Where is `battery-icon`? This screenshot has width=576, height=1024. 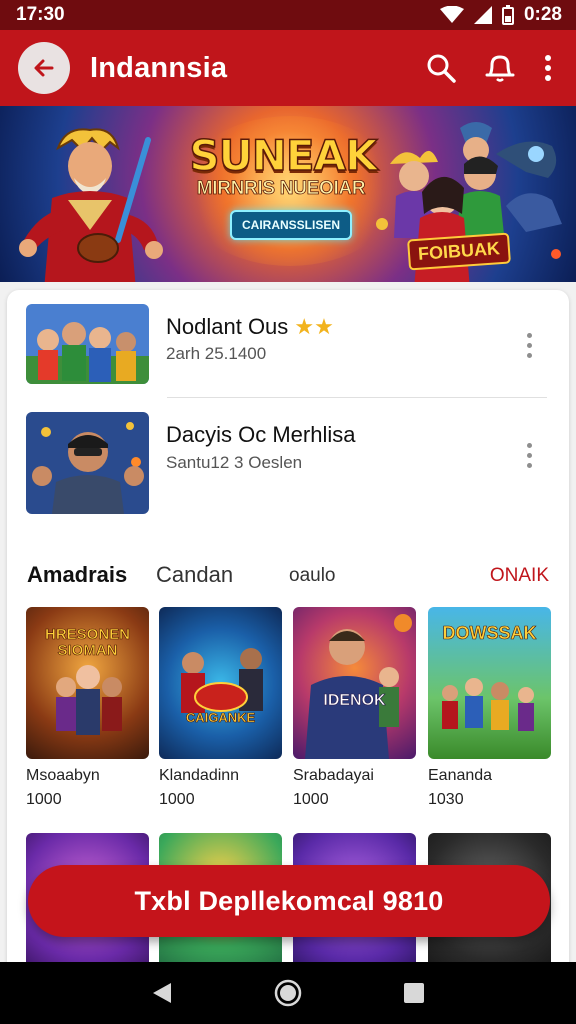 battery-icon is located at coordinates (507, 15).